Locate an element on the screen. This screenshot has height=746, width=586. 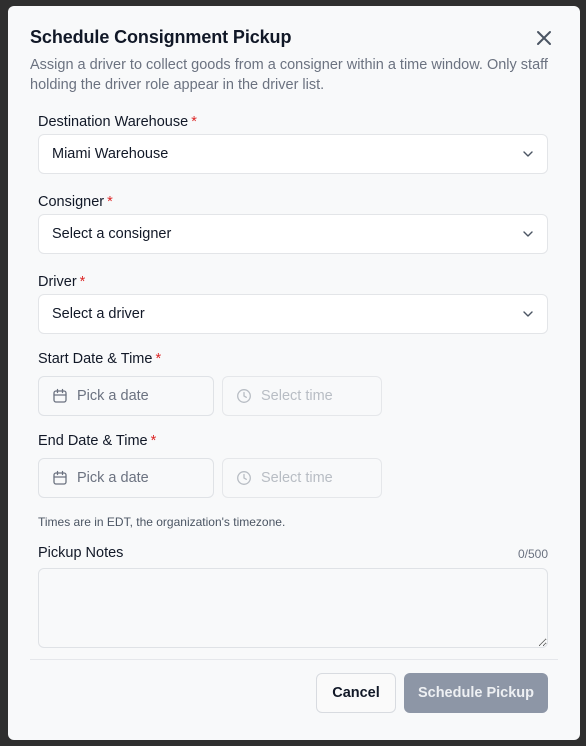
destination-select: Miami Warehouse is located at coordinates (293, 154).